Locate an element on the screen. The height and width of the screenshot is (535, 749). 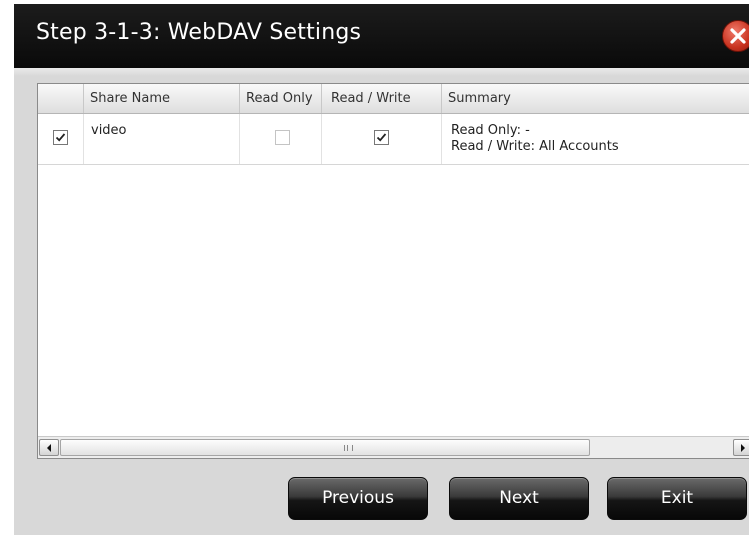
header-divider-band is located at coordinates (381, 72).